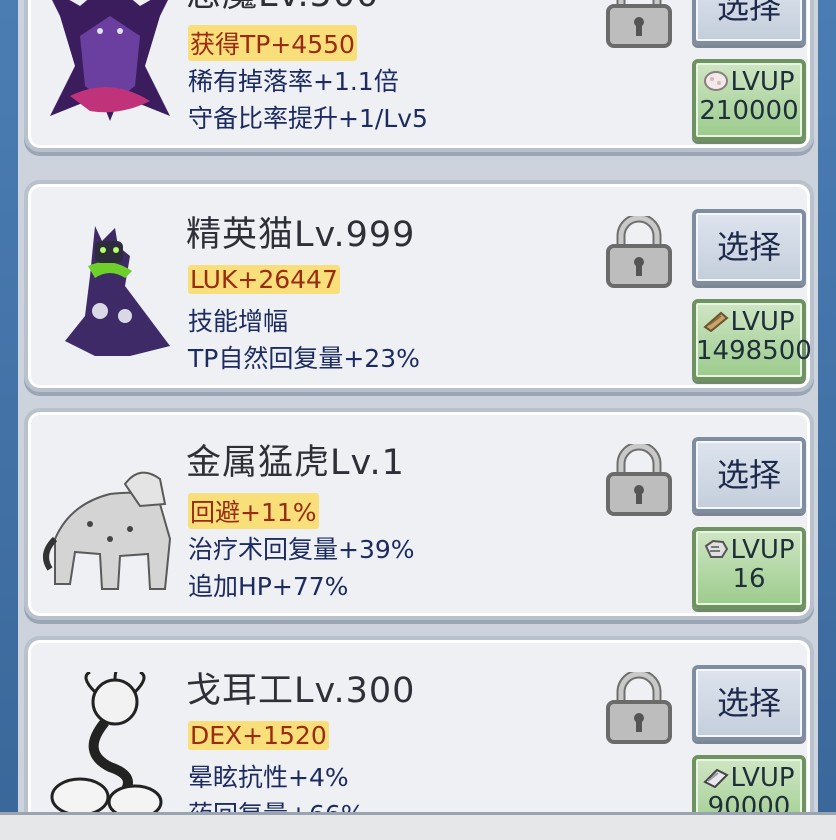 The width and height of the screenshot is (836, 840). I want to click on ore-material-icon, so click(717, 548).